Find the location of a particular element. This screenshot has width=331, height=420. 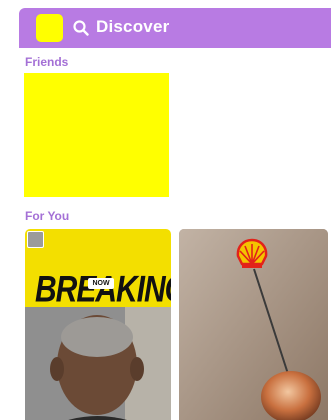

discover-header: Discover is located at coordinates (175, 28).